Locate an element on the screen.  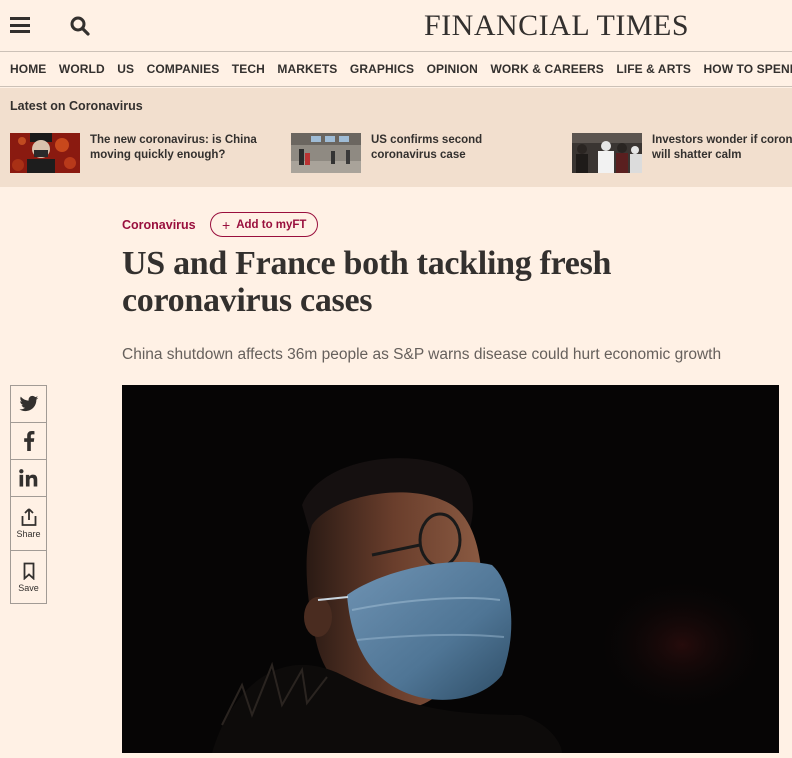
nav-item-work-careers: WORK & CAREERS is located at coordinates (546, 69).